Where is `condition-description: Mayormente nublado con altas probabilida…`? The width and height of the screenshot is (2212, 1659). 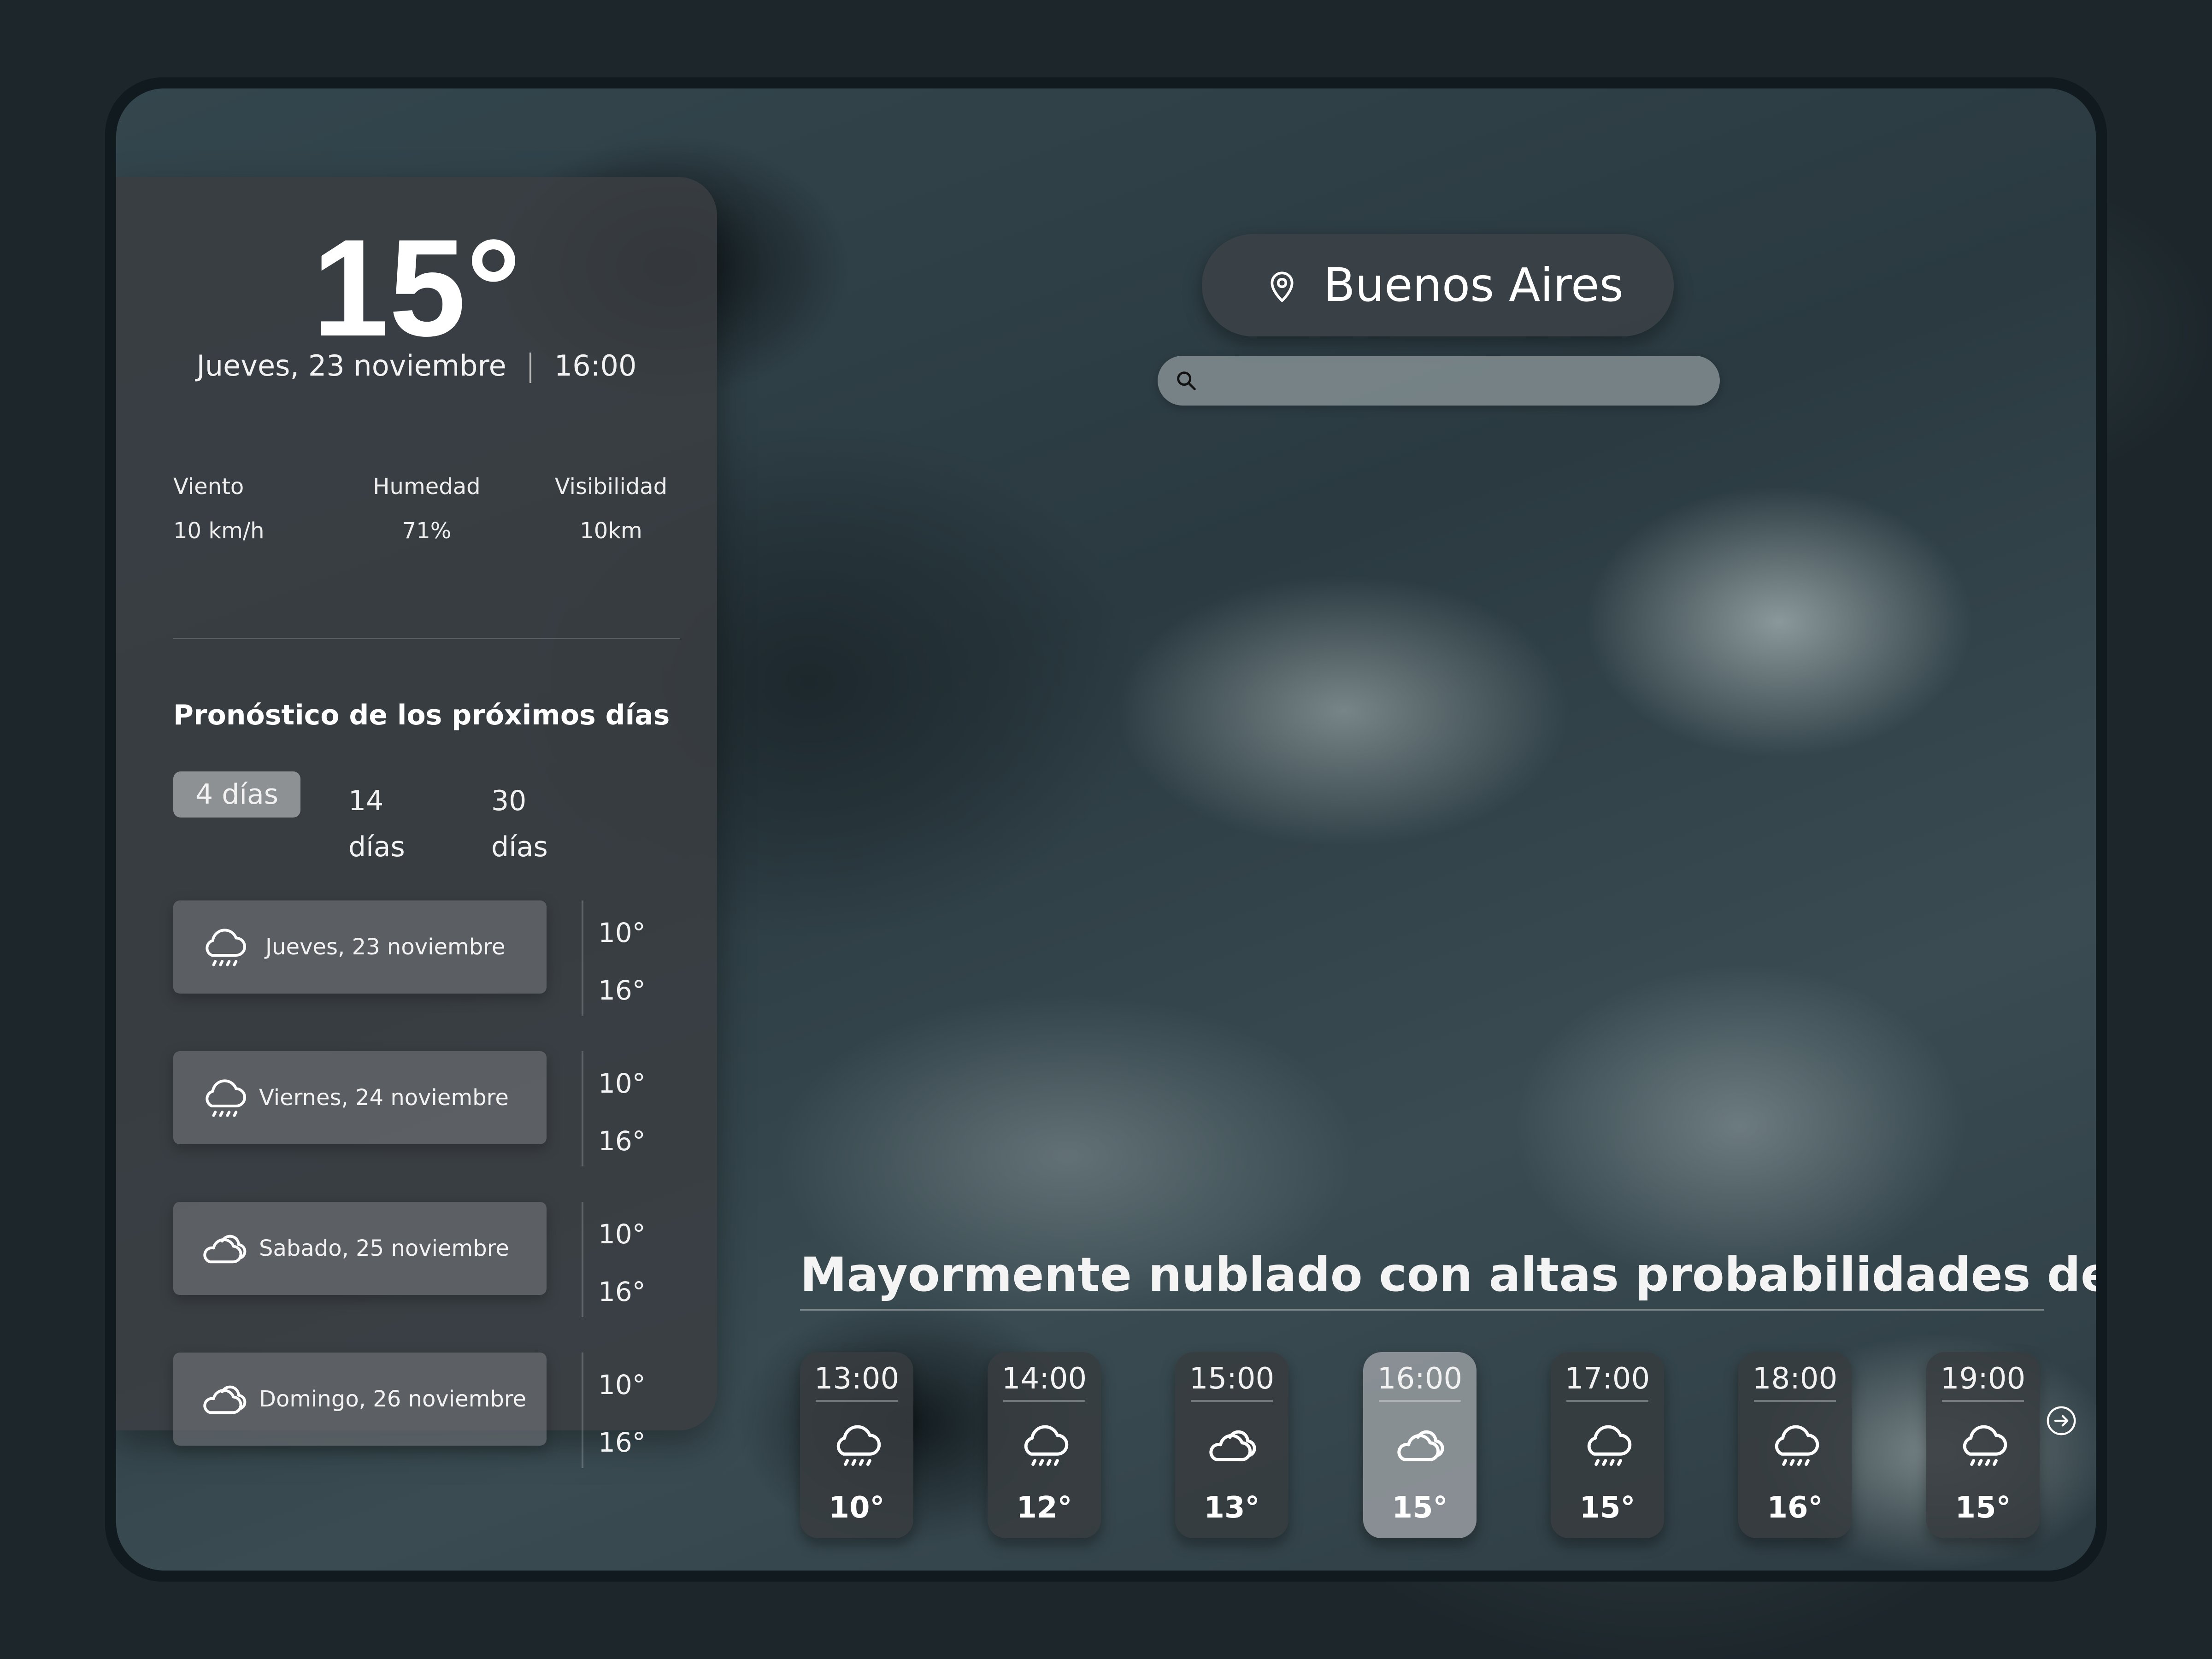 condition-description: Mayormente nublado con altas probabilida… is located at coordinates (1448, 1274).